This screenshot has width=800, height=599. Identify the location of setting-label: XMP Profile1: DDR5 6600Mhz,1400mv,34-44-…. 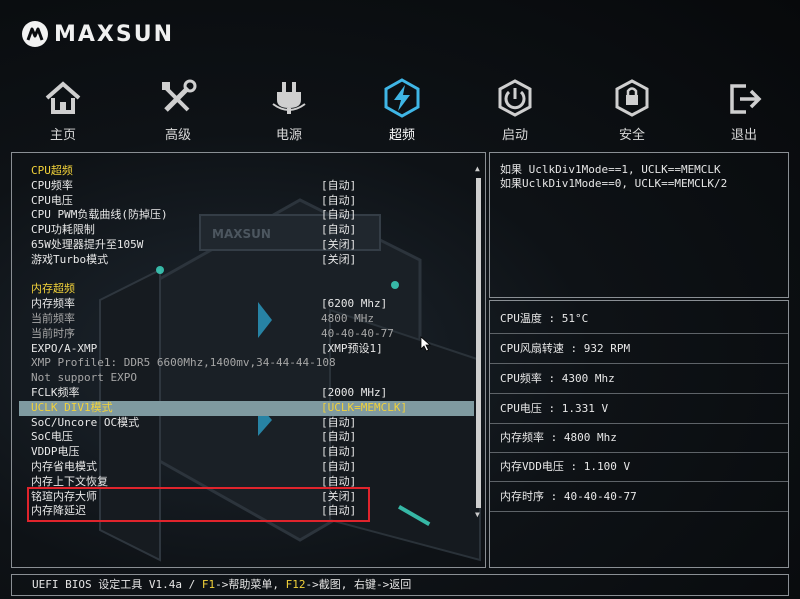
(183, 363).